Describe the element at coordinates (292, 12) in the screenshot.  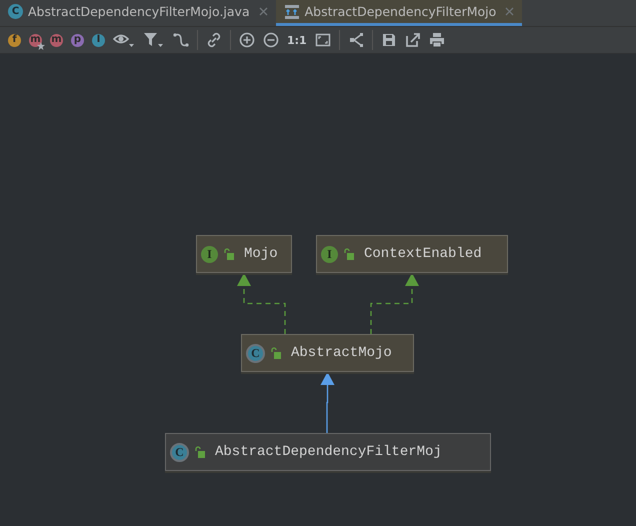
I see `diagram-icon` at that location.